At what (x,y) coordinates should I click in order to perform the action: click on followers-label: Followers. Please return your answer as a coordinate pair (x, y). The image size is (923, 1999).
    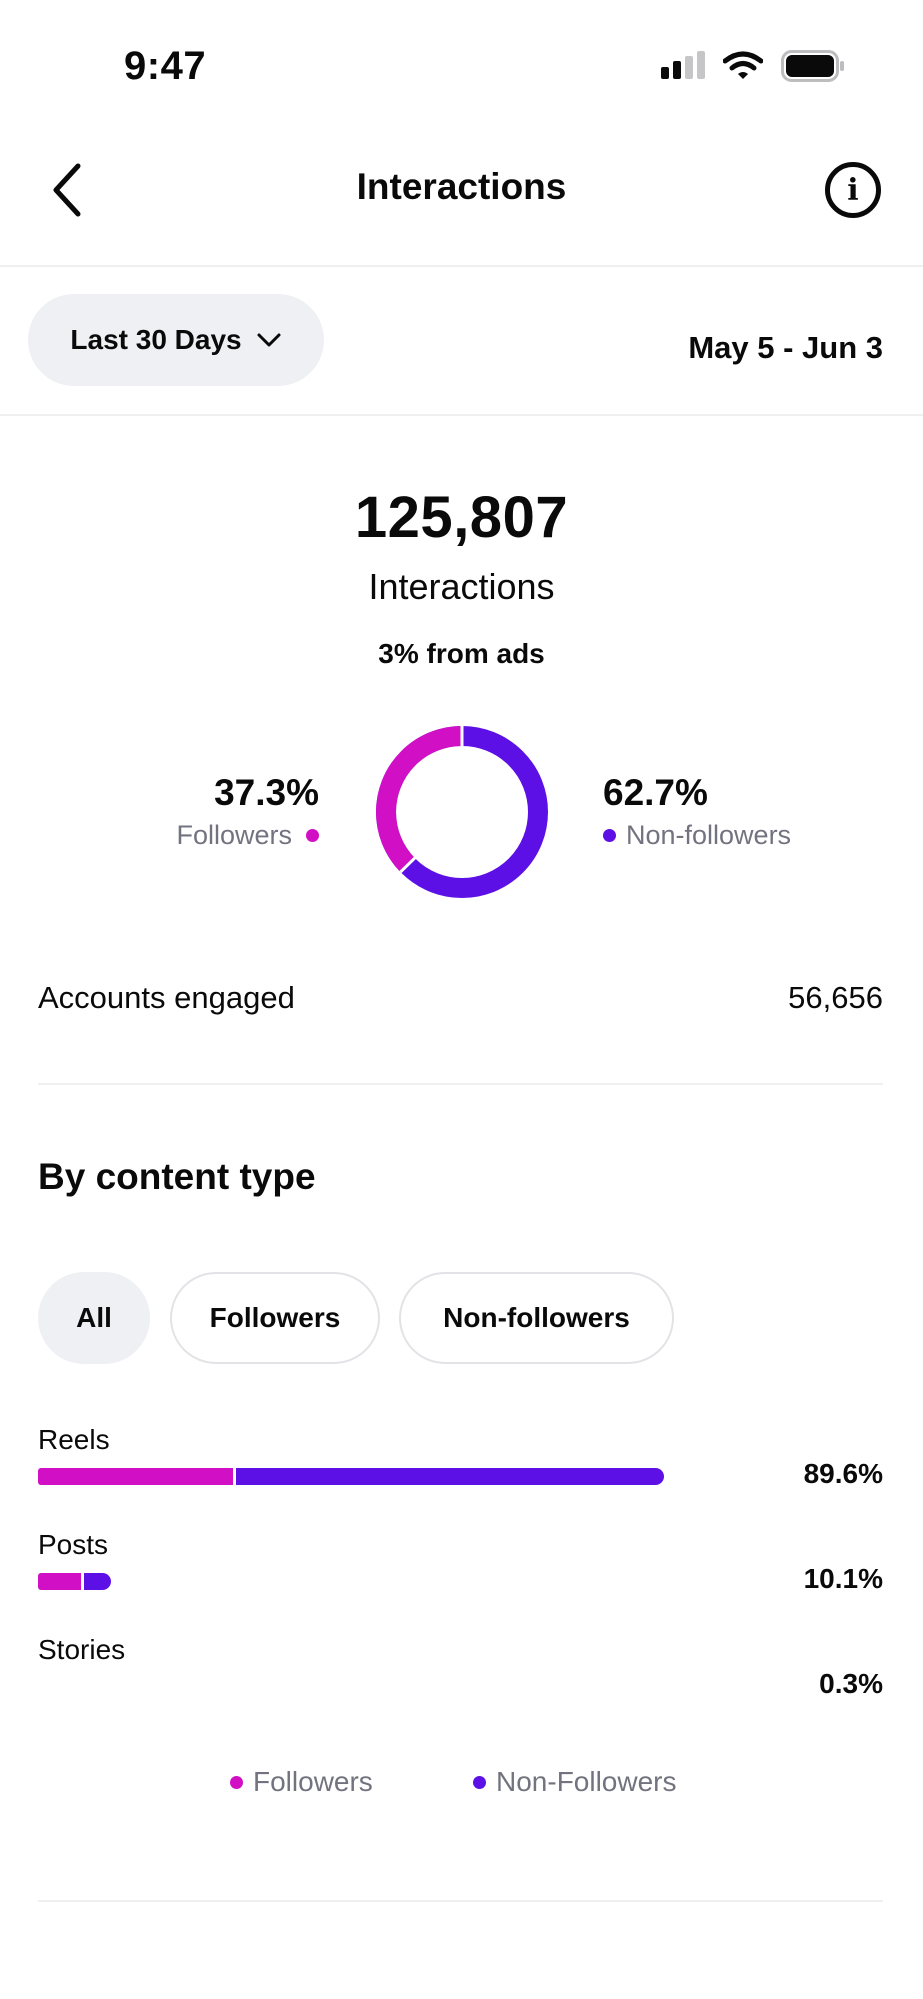
    Looking at the image, I should click on (234, 835).